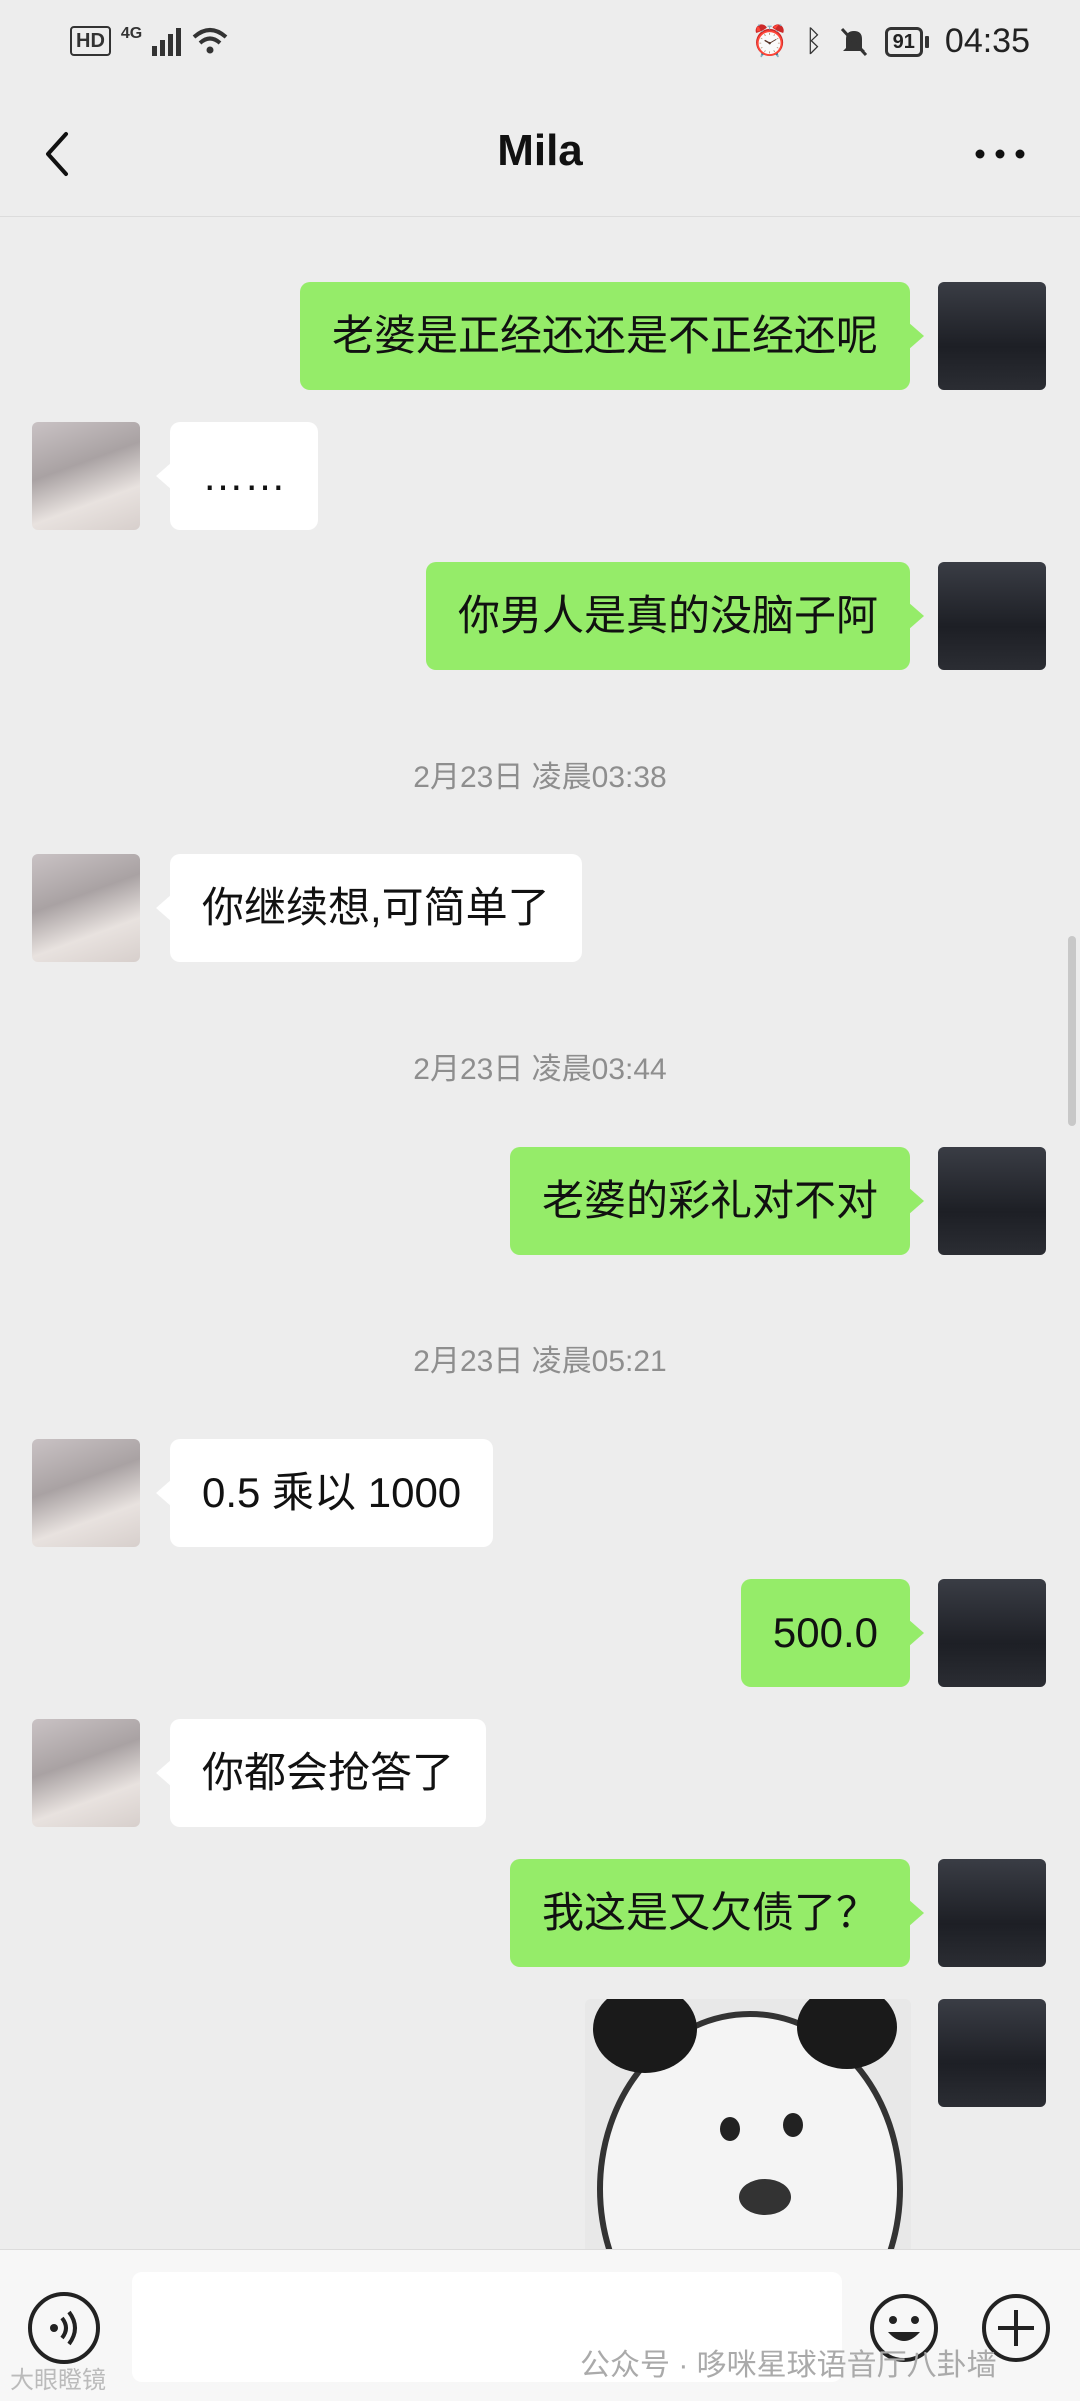 The height and width of the screenshot is (2401, 1080). Describe the element at coordinates (788, 2365) in the screenshot. I see `watermark-text: 公众号 · 哆咪星球语音厅八卦墙` at that location.